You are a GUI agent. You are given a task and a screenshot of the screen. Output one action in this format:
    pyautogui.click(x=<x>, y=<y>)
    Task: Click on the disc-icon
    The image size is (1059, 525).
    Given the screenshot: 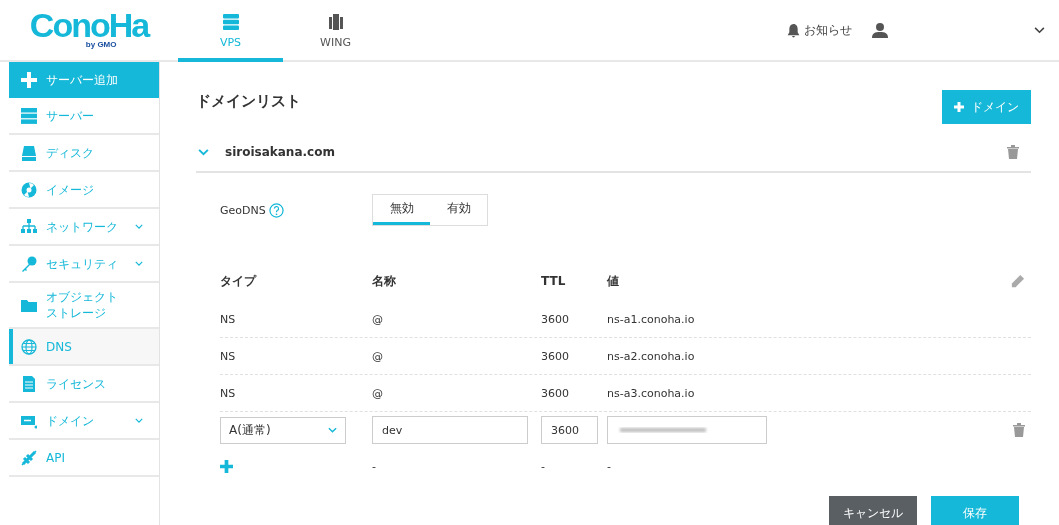 What is the action you would take?
    pyautogui.click(x=29, y=189)
    